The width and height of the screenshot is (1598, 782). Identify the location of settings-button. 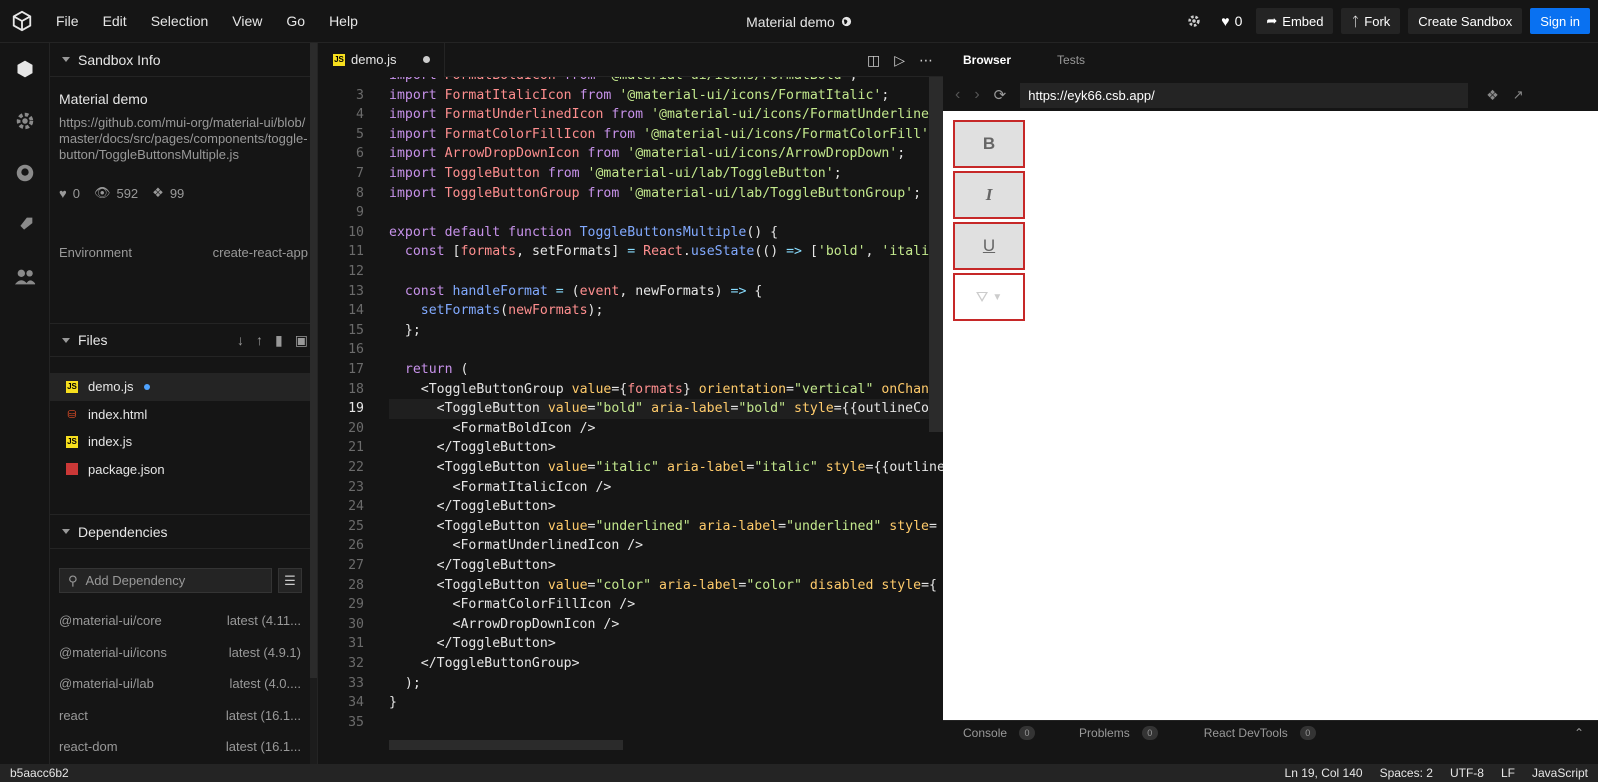
(1194, 21).